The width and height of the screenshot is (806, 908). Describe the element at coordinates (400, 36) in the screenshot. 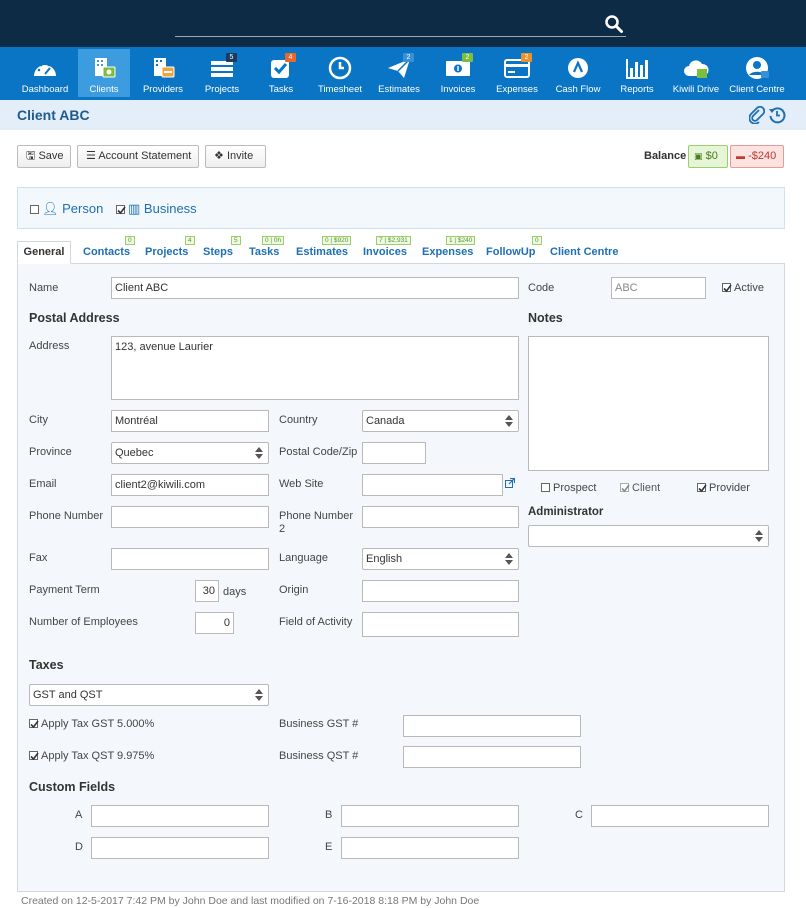

I see `search-input` at that location.